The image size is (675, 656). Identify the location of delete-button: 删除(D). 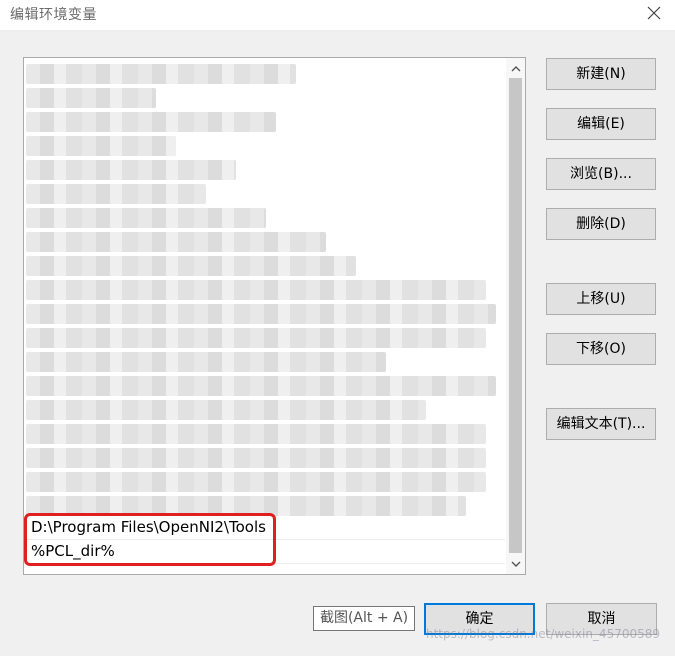
(601, 224).